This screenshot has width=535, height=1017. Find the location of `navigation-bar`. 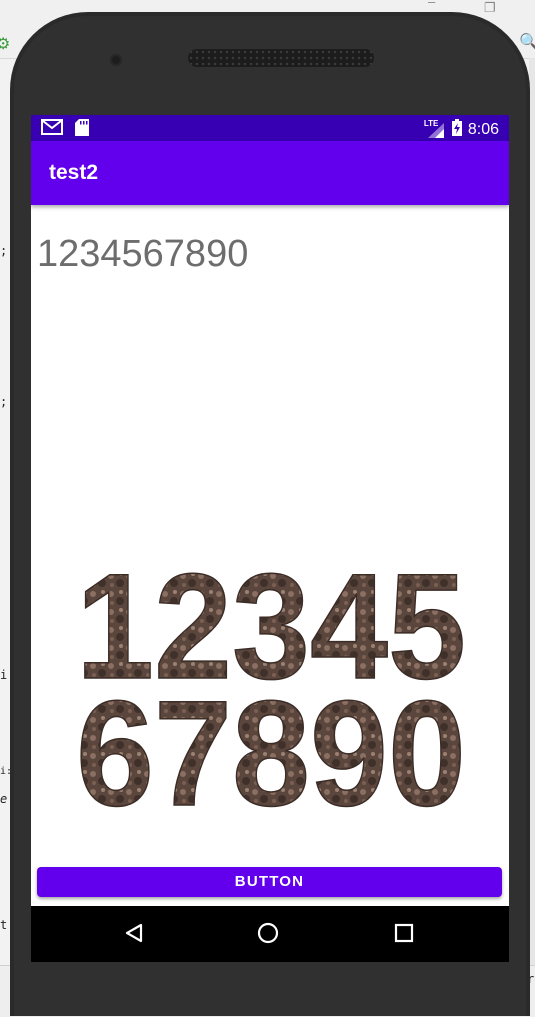

navigation-bar is located at coordinates (270, 934).